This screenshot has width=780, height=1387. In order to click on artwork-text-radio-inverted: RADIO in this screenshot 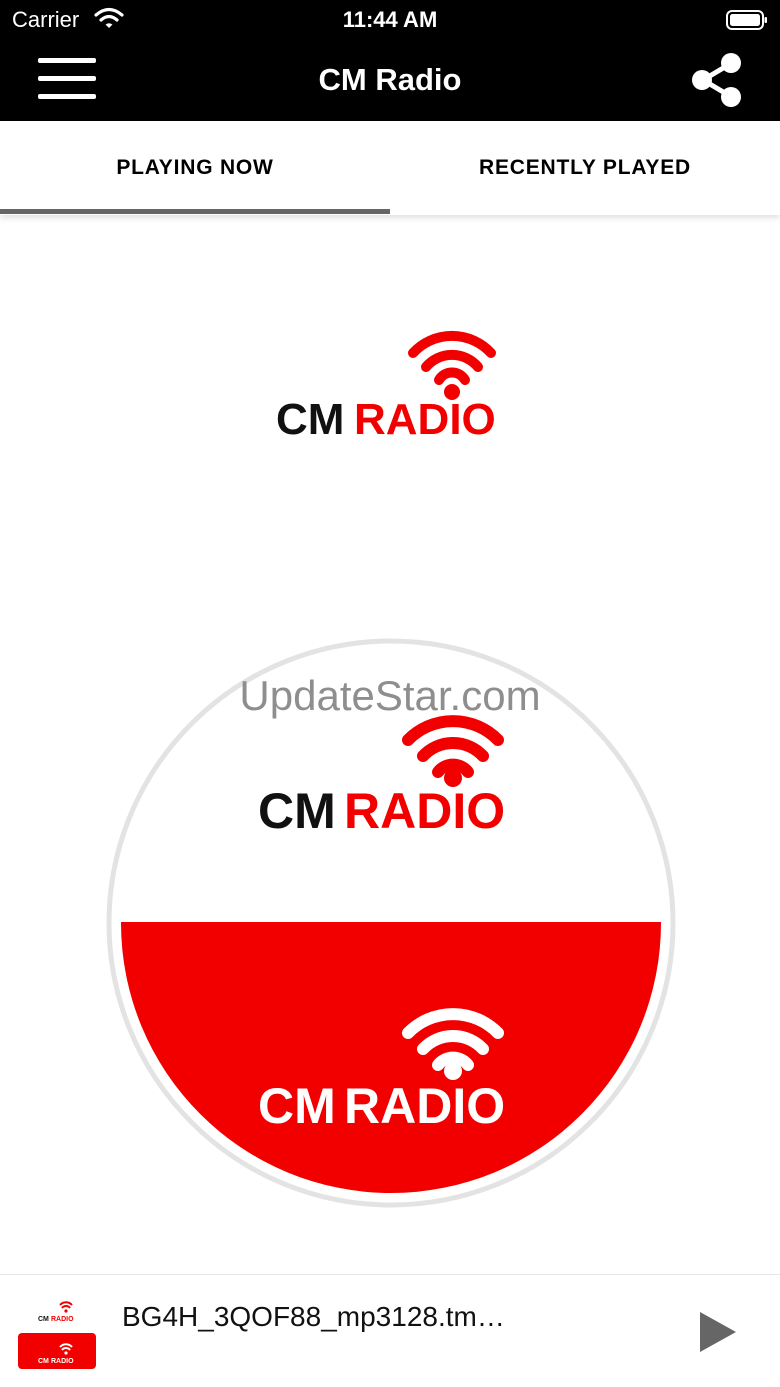, I will do `click(424, 1106)`.